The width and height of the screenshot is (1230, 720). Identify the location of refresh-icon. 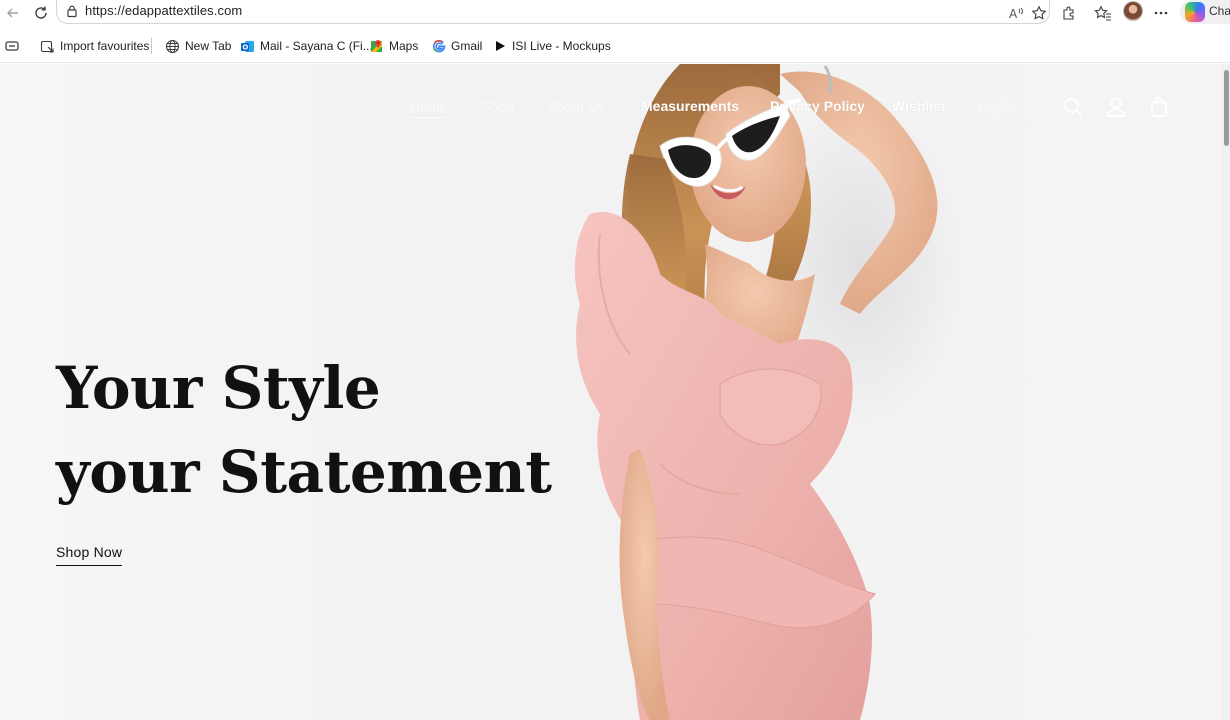
(41, 13).